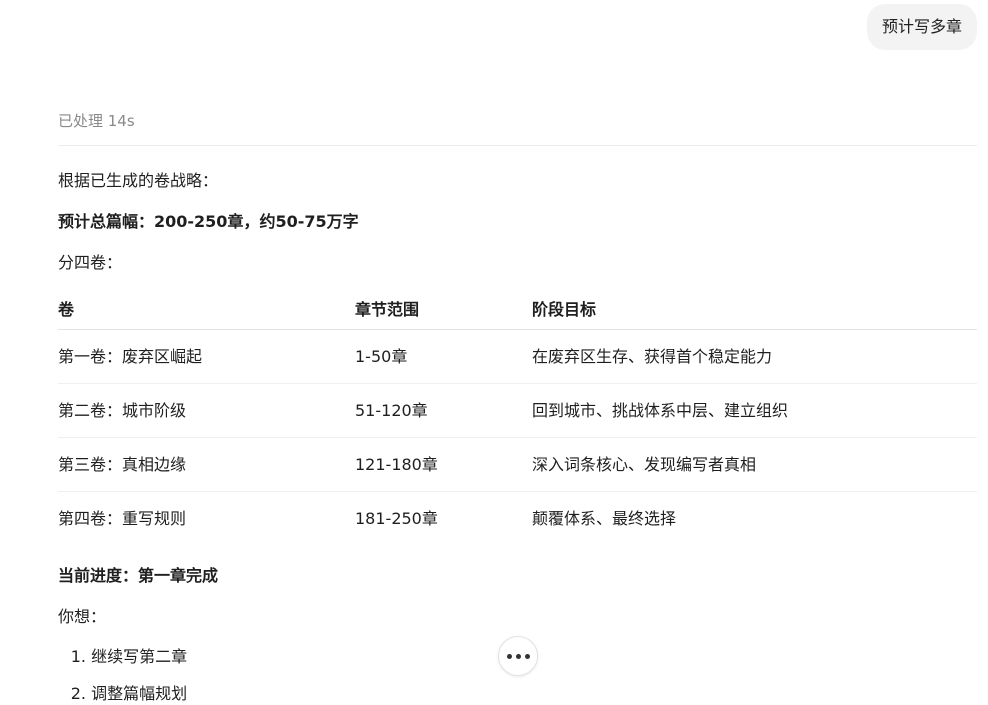 Image resolution: width=988 pixels, height=705 pixels. Describe the element at coordinates (391, 410) in the screenshot. I see `chapter-range: 51-120章` at that location.